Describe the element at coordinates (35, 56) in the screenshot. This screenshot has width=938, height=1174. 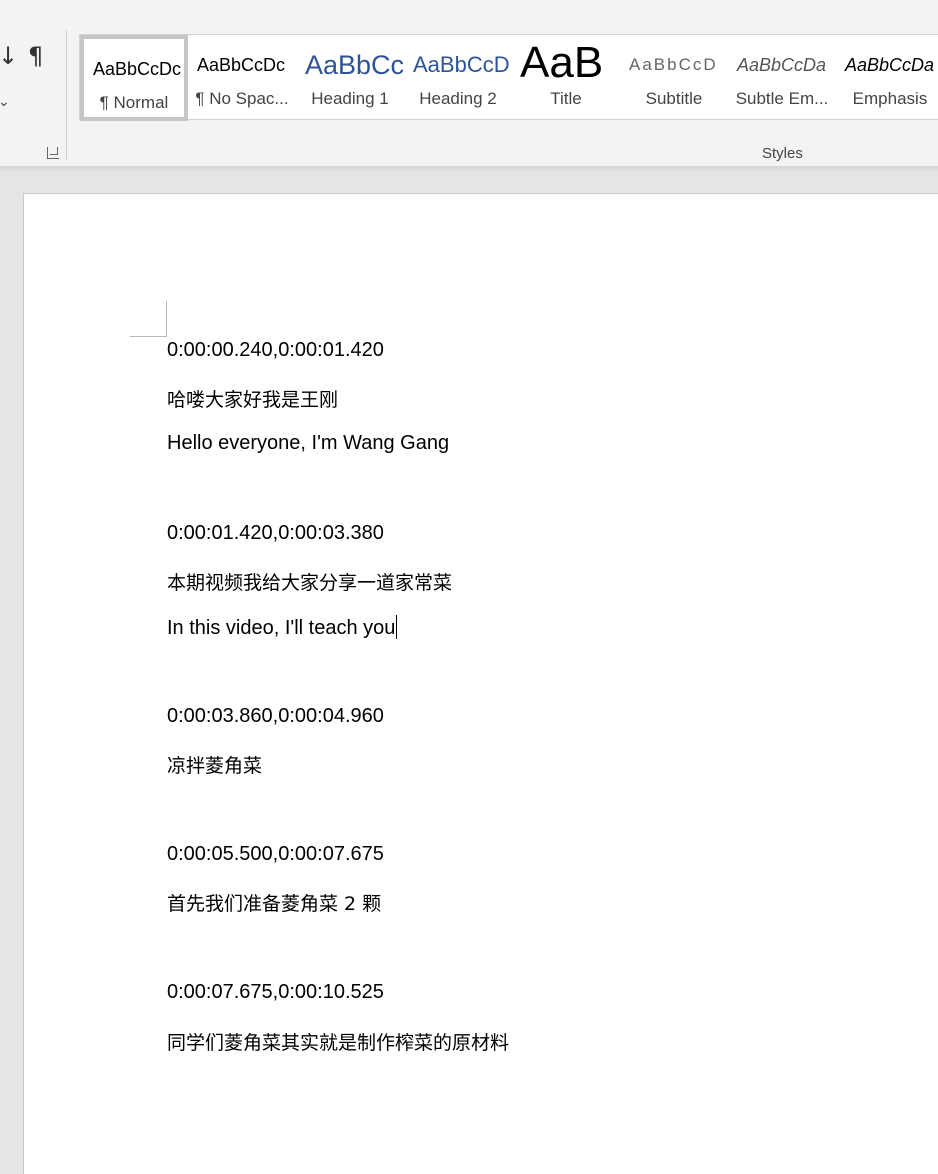
I see `show-formatting-marks-icon: ¶` at that location.